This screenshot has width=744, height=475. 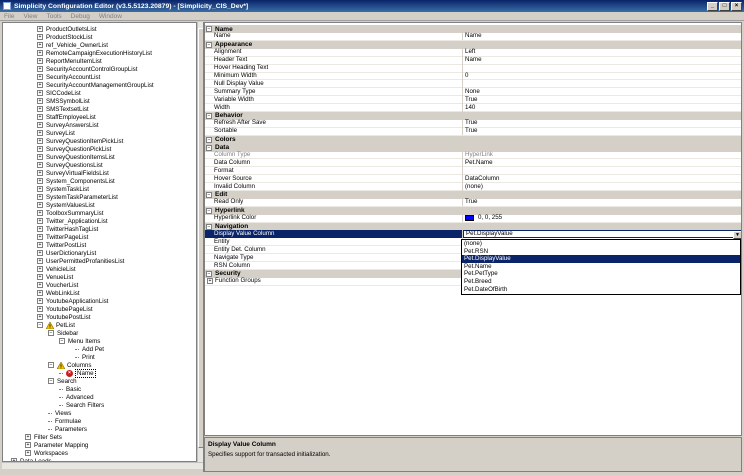 What do you see at coordinates (77, 373) in the screenshot?
I see `tree-node: × Name` at bounding box center [77, 373].